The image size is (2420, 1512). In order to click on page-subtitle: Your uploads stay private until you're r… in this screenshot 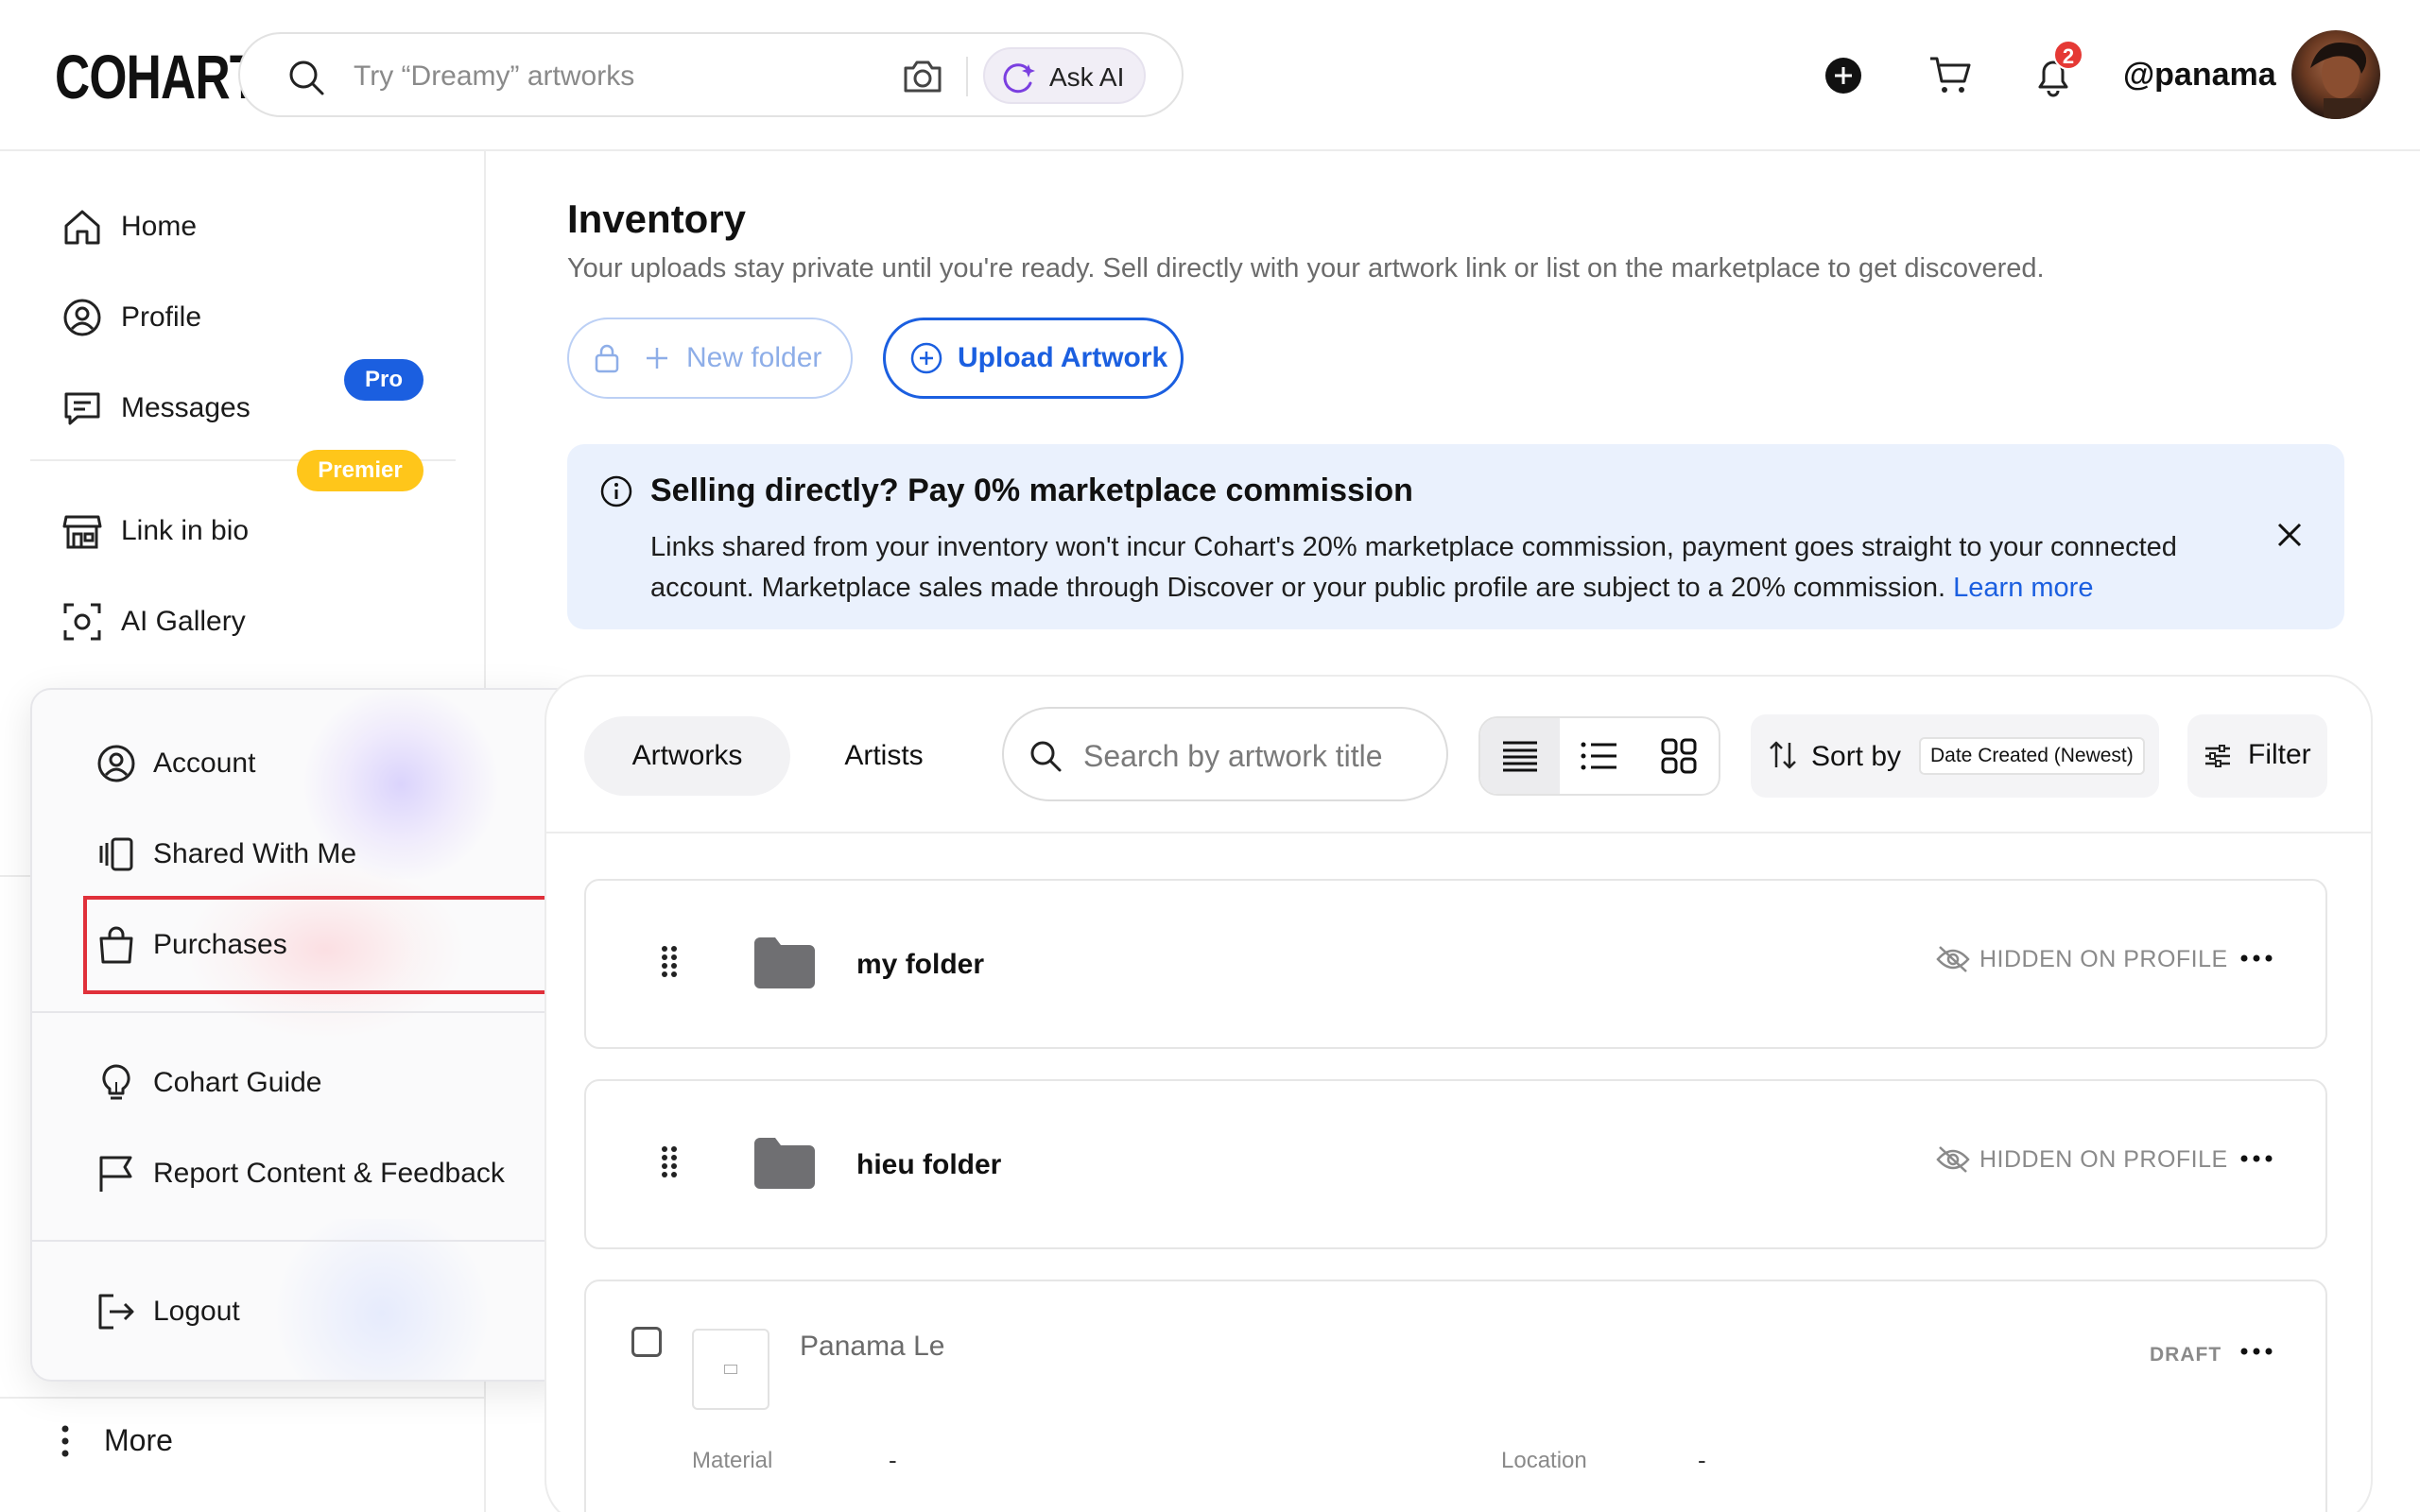, I will do `click(1306, 268)`.